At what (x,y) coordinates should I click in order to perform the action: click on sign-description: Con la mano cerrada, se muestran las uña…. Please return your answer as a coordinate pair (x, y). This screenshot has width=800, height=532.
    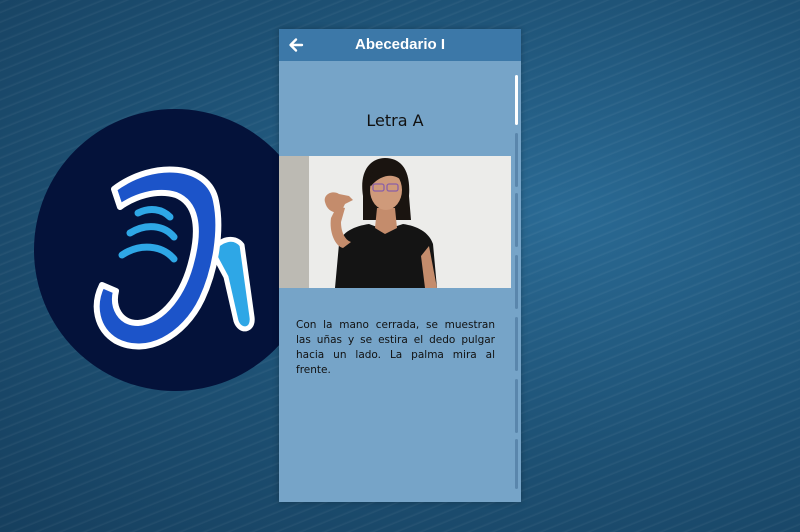
    Looking at the image, I should click on (395, 347).